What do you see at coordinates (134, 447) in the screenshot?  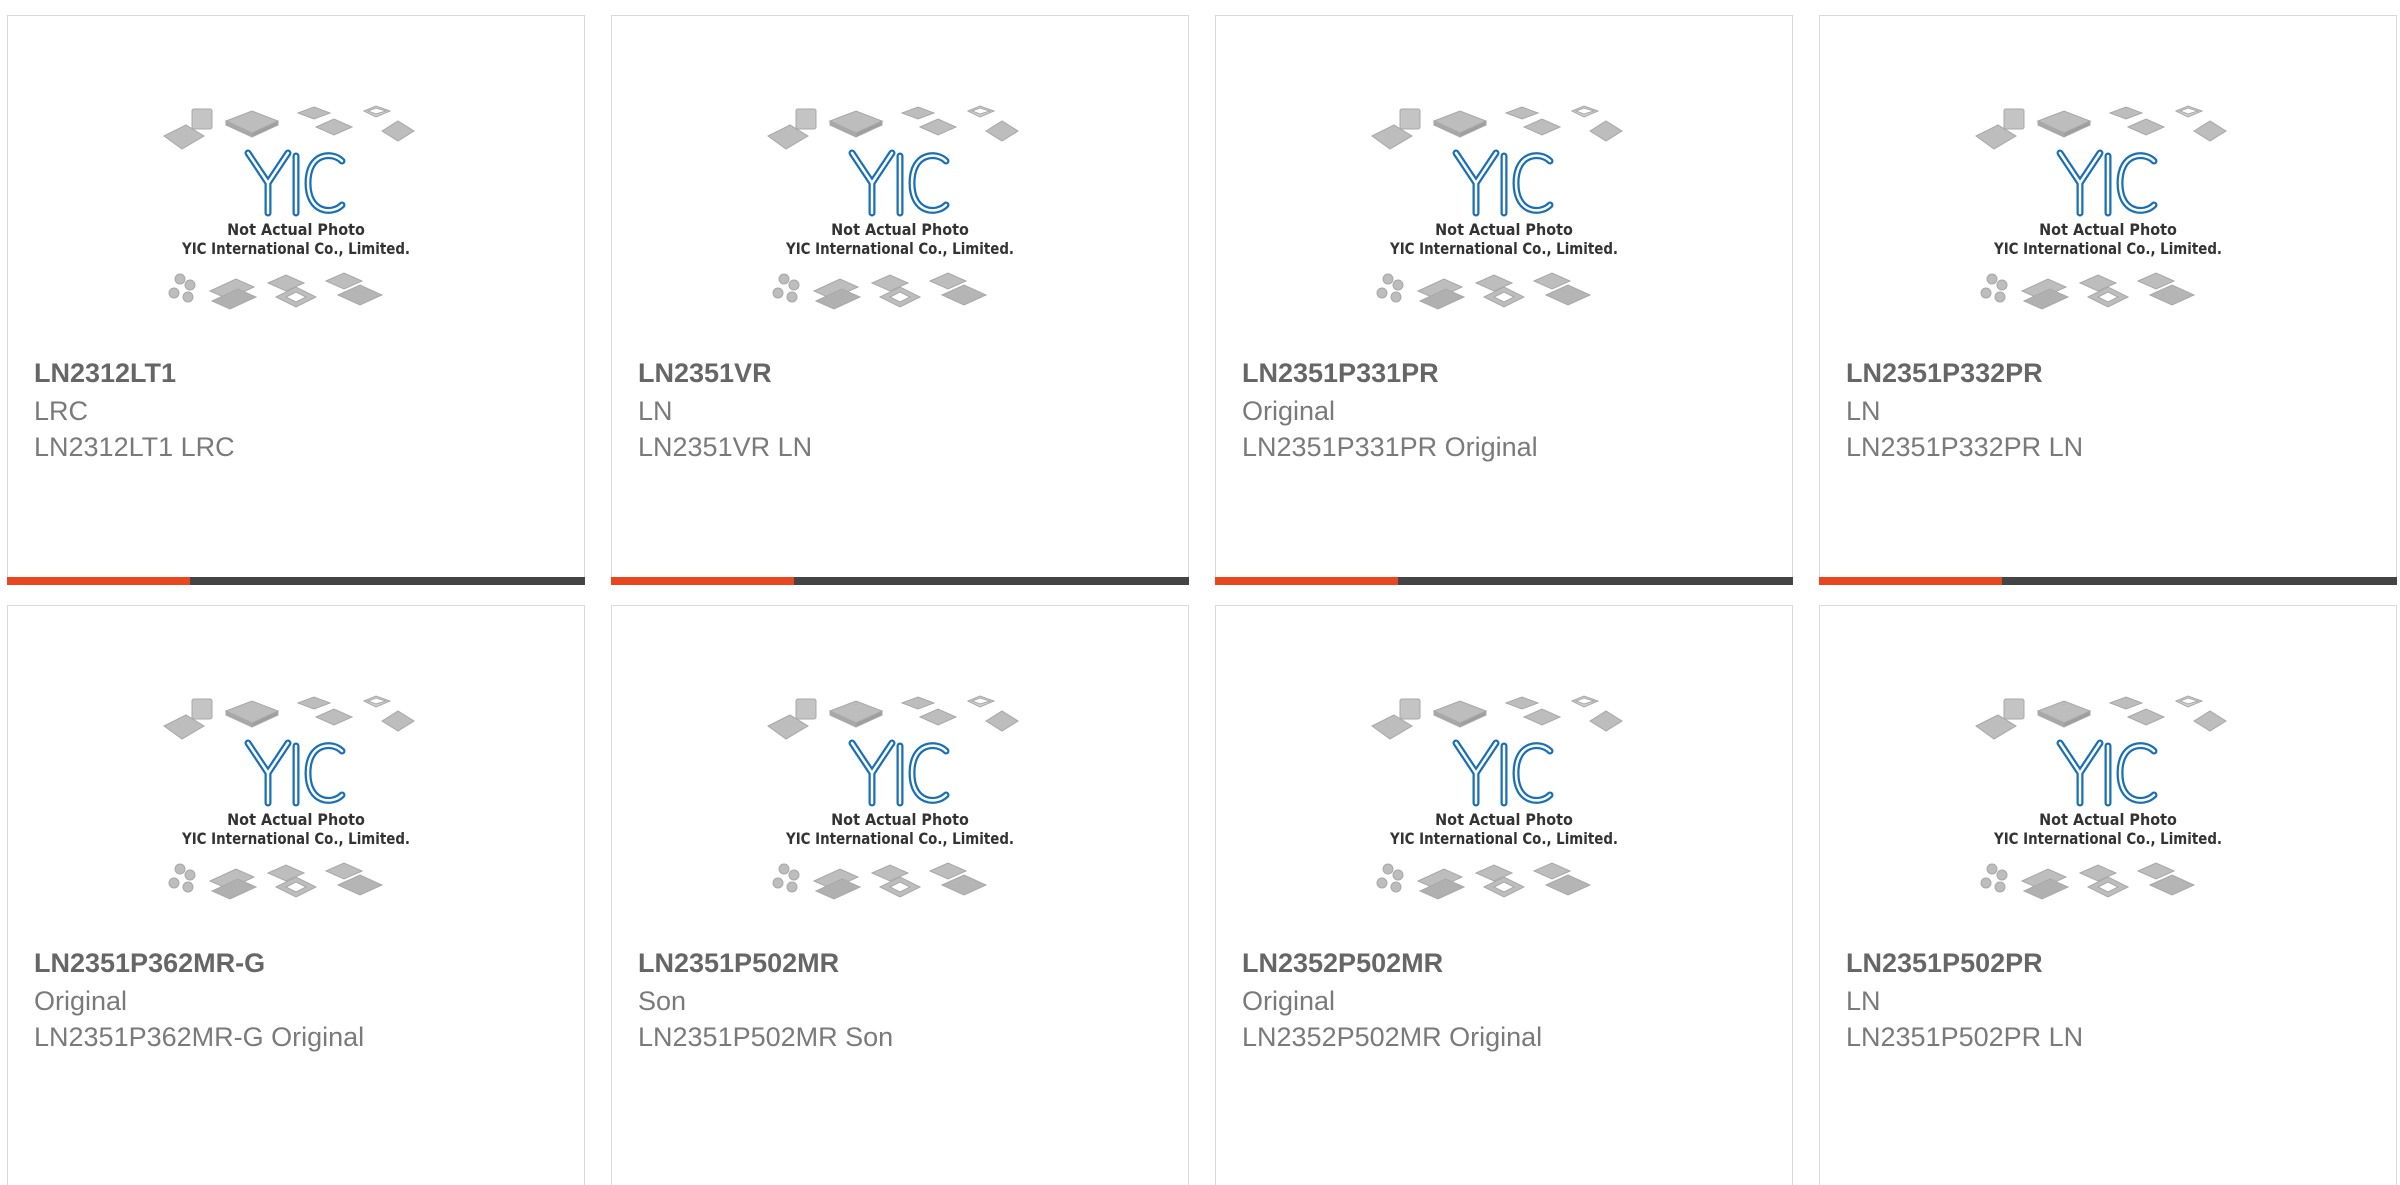 I see `product-description: LN2312LT1 LRC` at bounding box center [134, 447].